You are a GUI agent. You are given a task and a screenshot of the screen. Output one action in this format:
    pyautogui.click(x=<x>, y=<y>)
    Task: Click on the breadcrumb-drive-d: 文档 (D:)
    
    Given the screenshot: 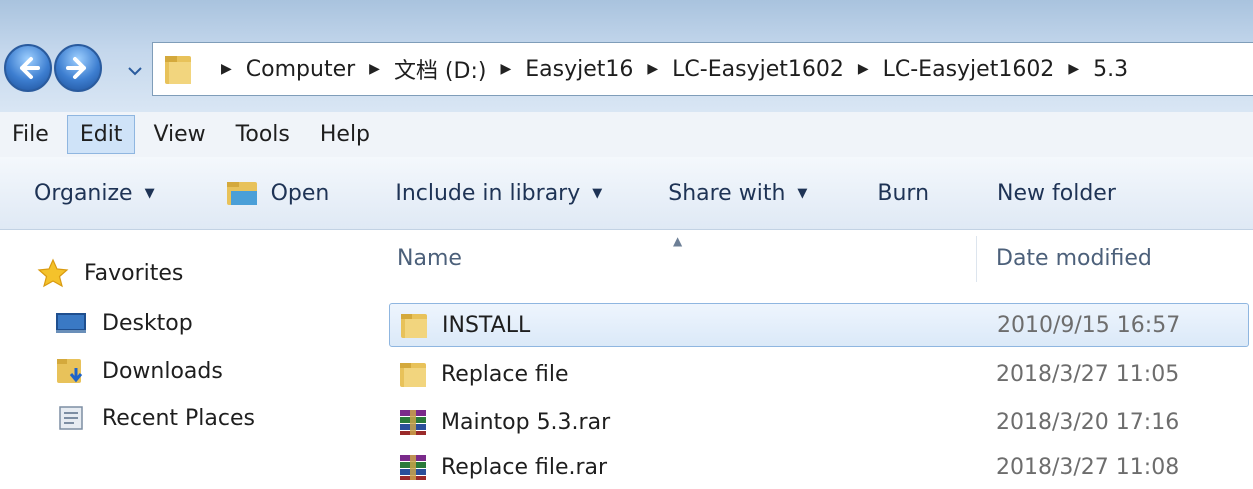 What is the action you would take?
    pyautogui.click(x=440, y=69)
    